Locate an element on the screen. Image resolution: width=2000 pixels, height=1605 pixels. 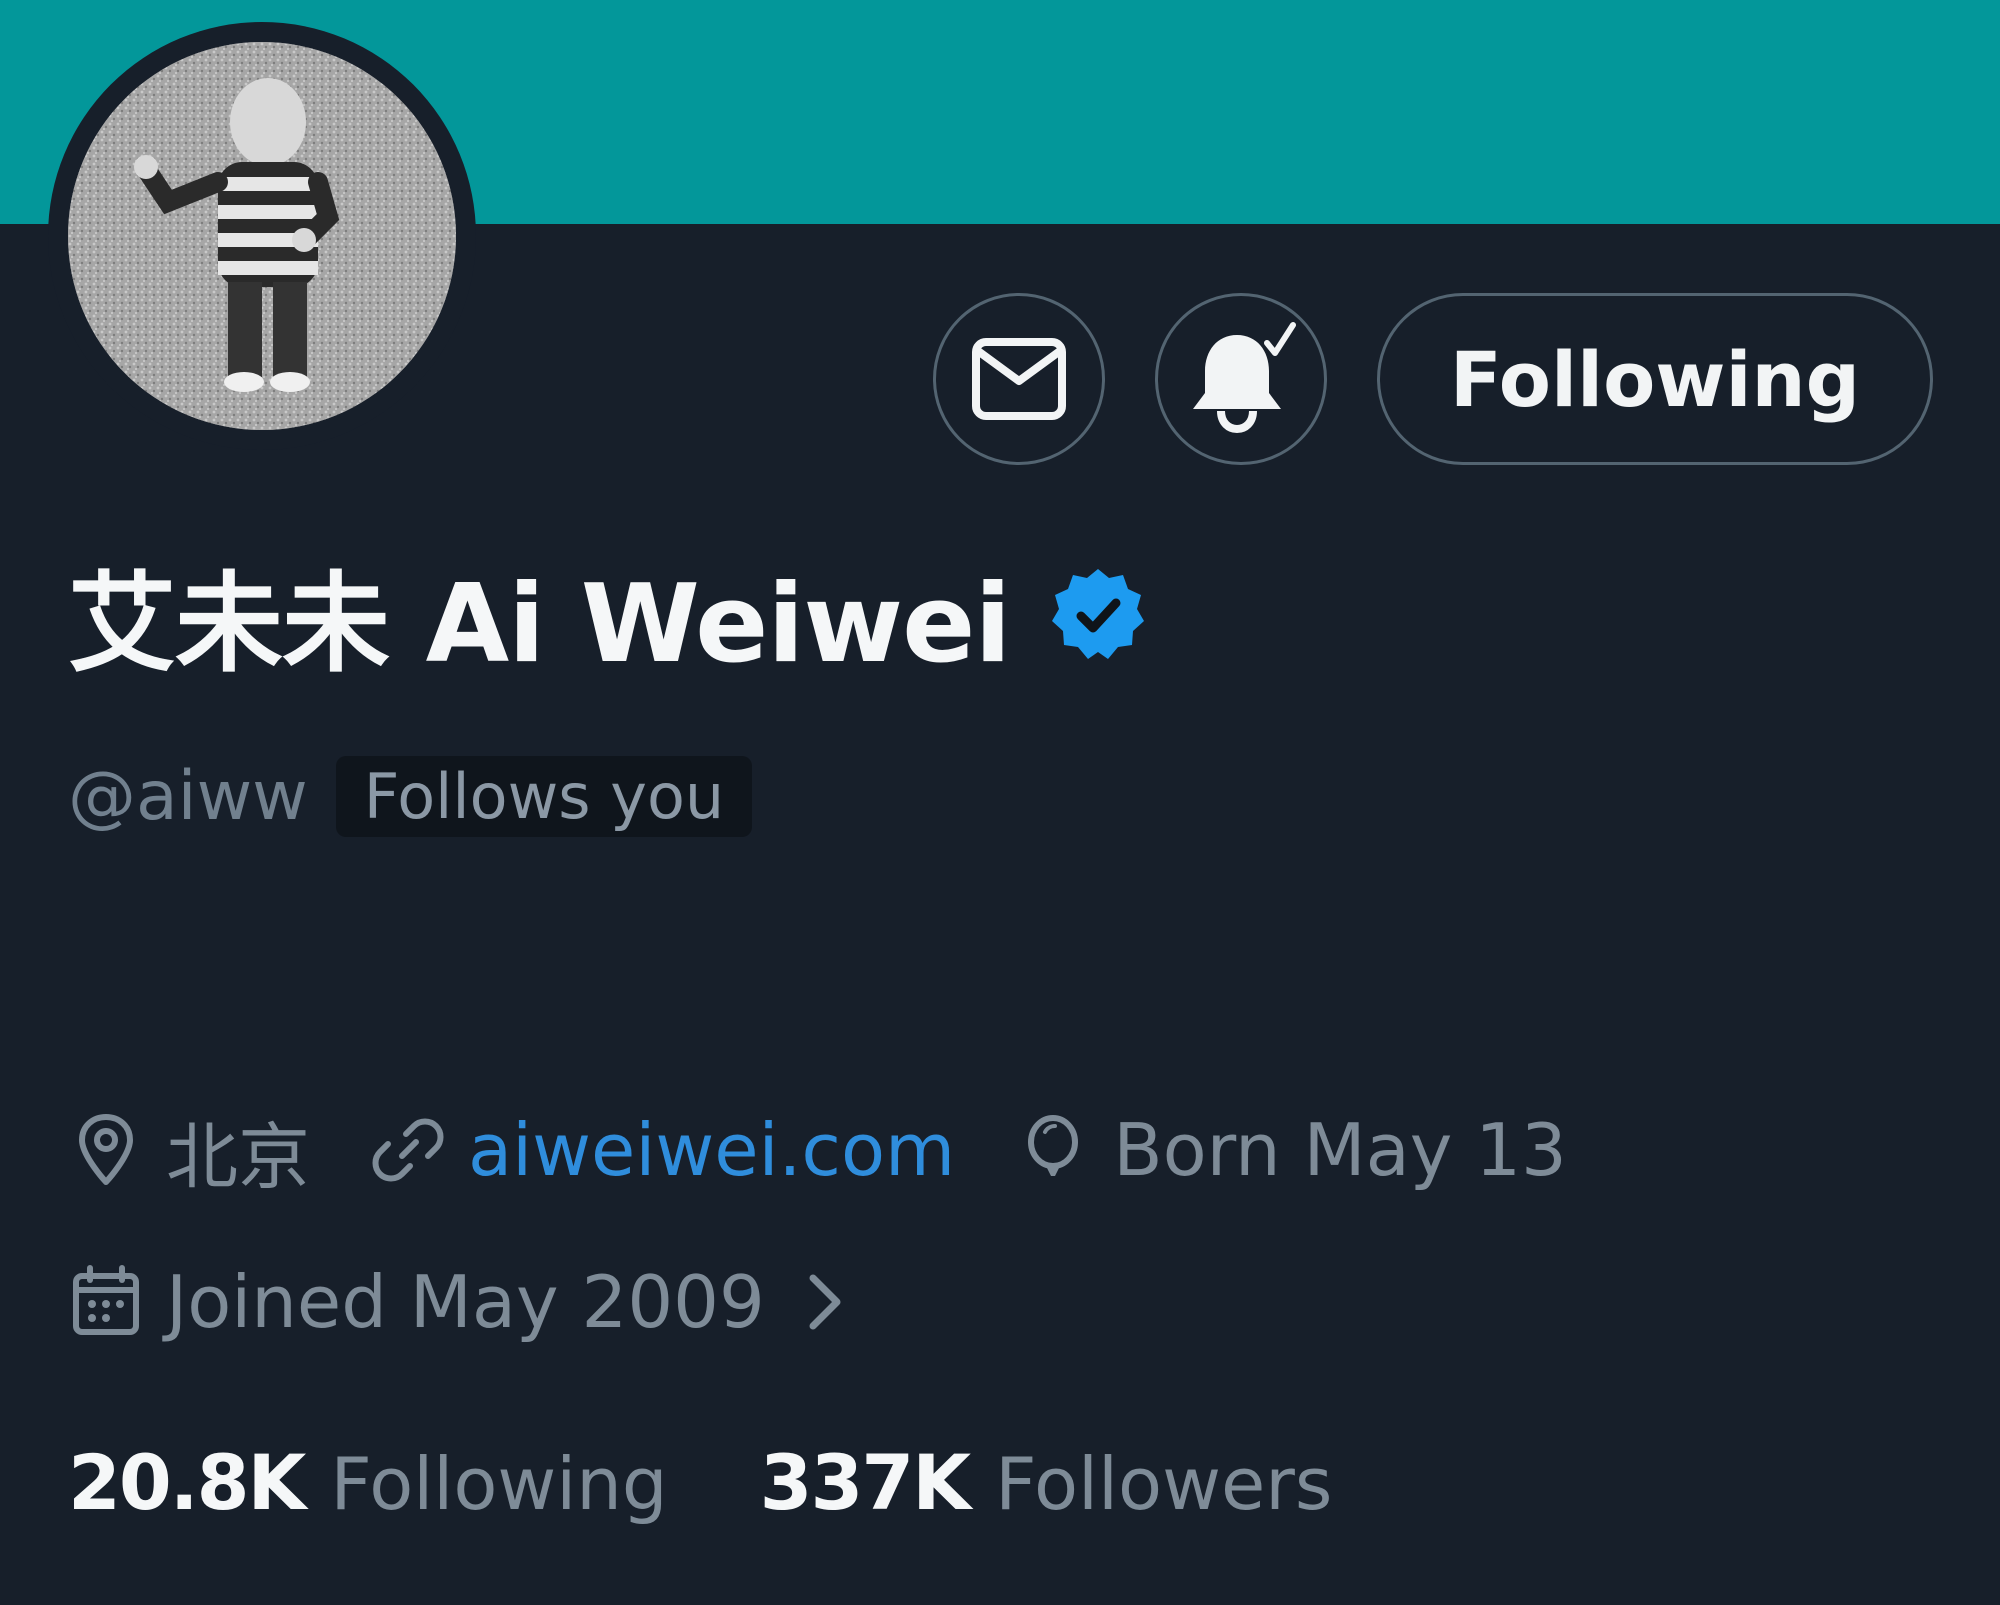
location-icon is located at coordinates (106, 1150).